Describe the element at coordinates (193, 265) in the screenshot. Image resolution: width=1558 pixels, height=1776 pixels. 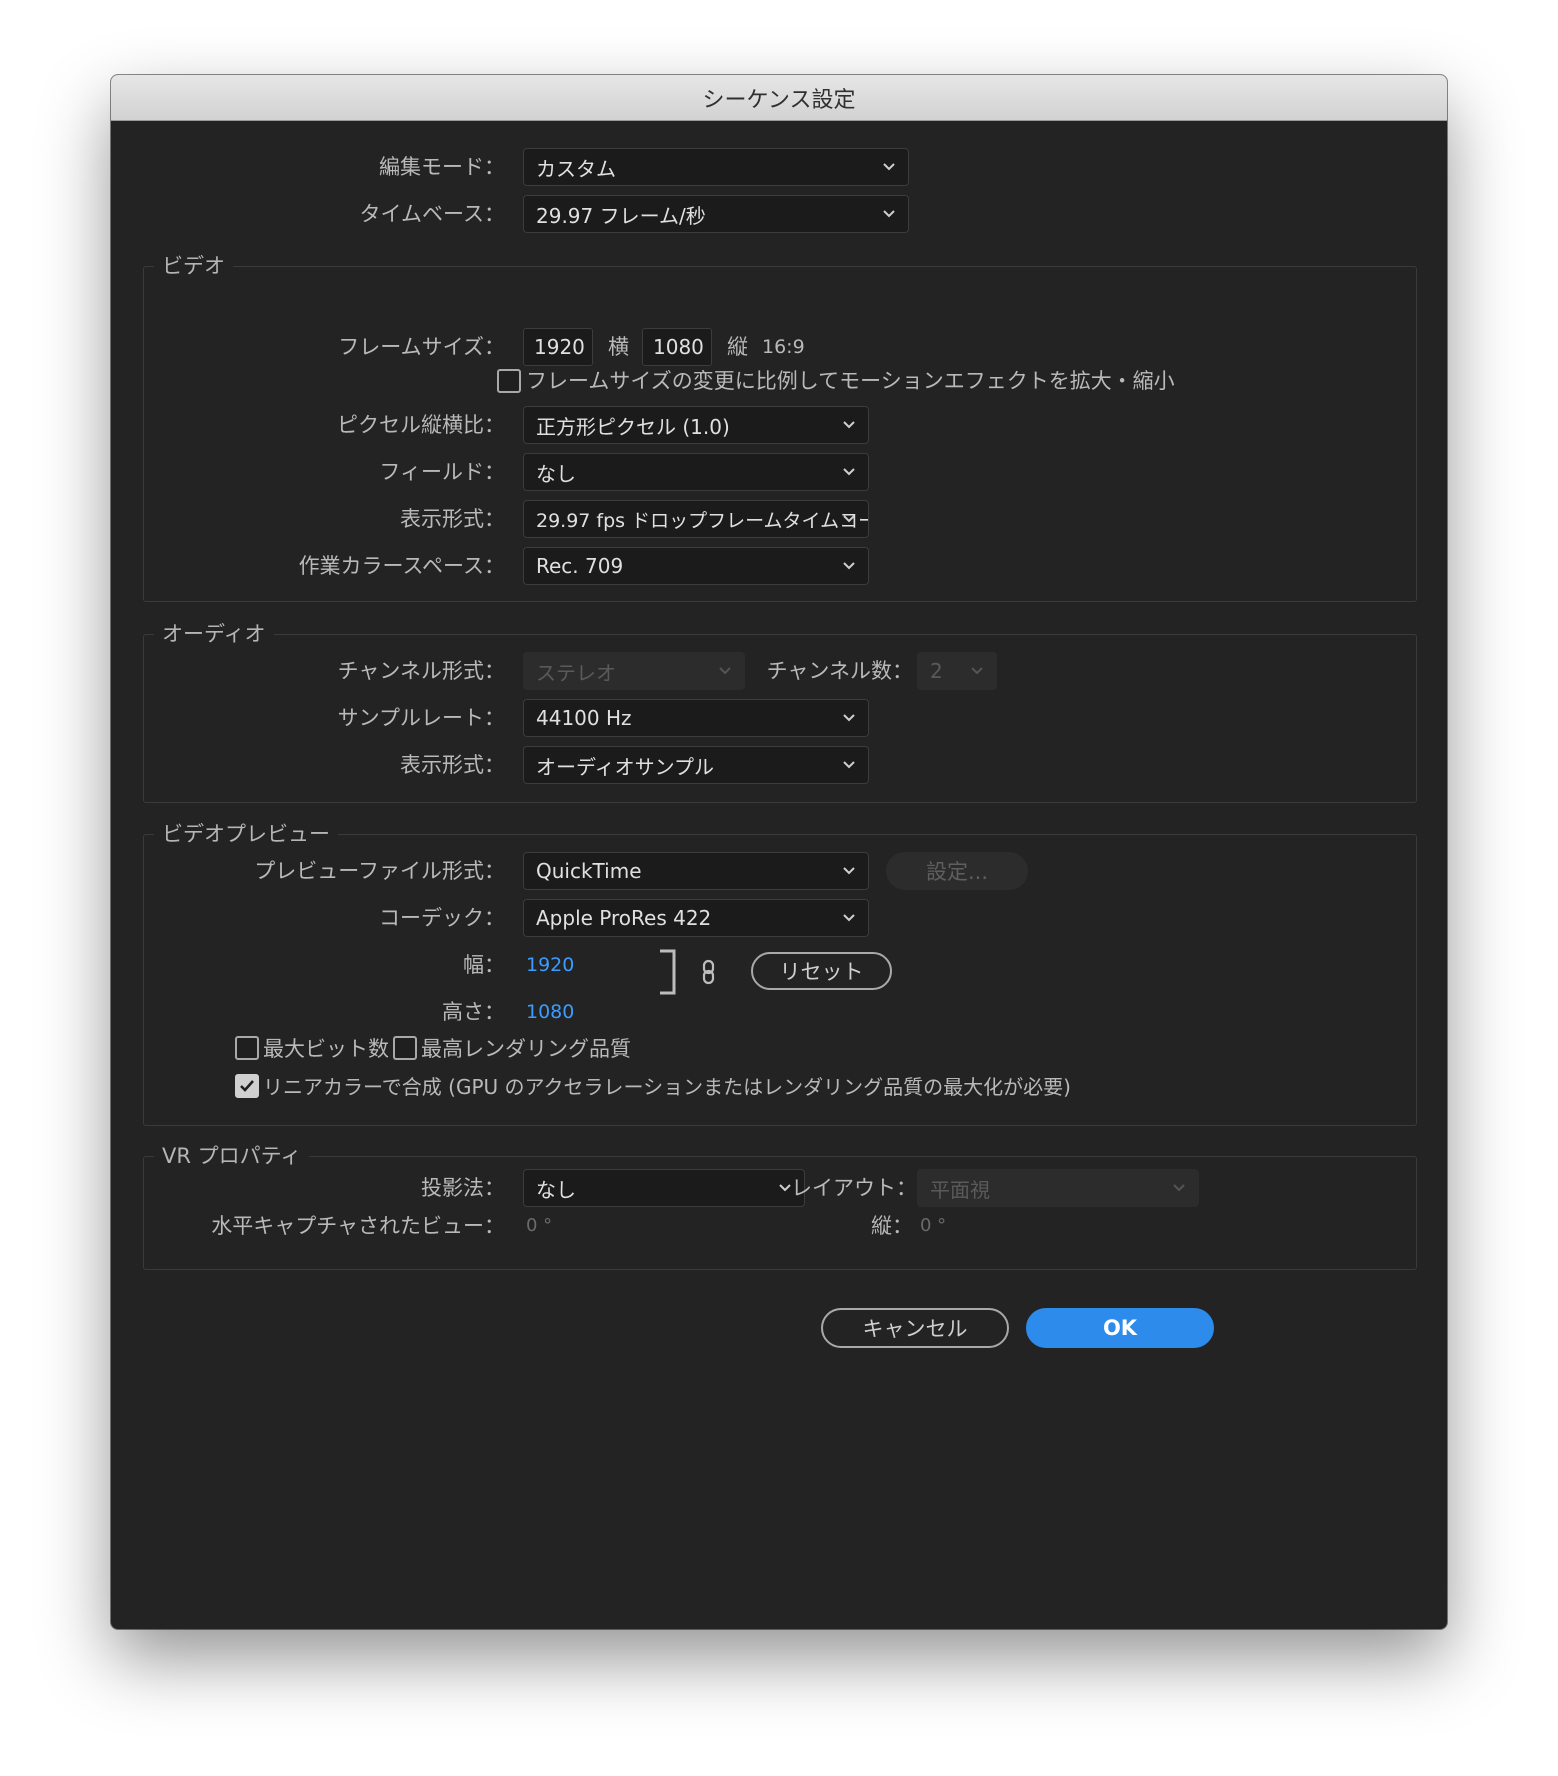
I see `video-group-title: ビデオ` at that location.